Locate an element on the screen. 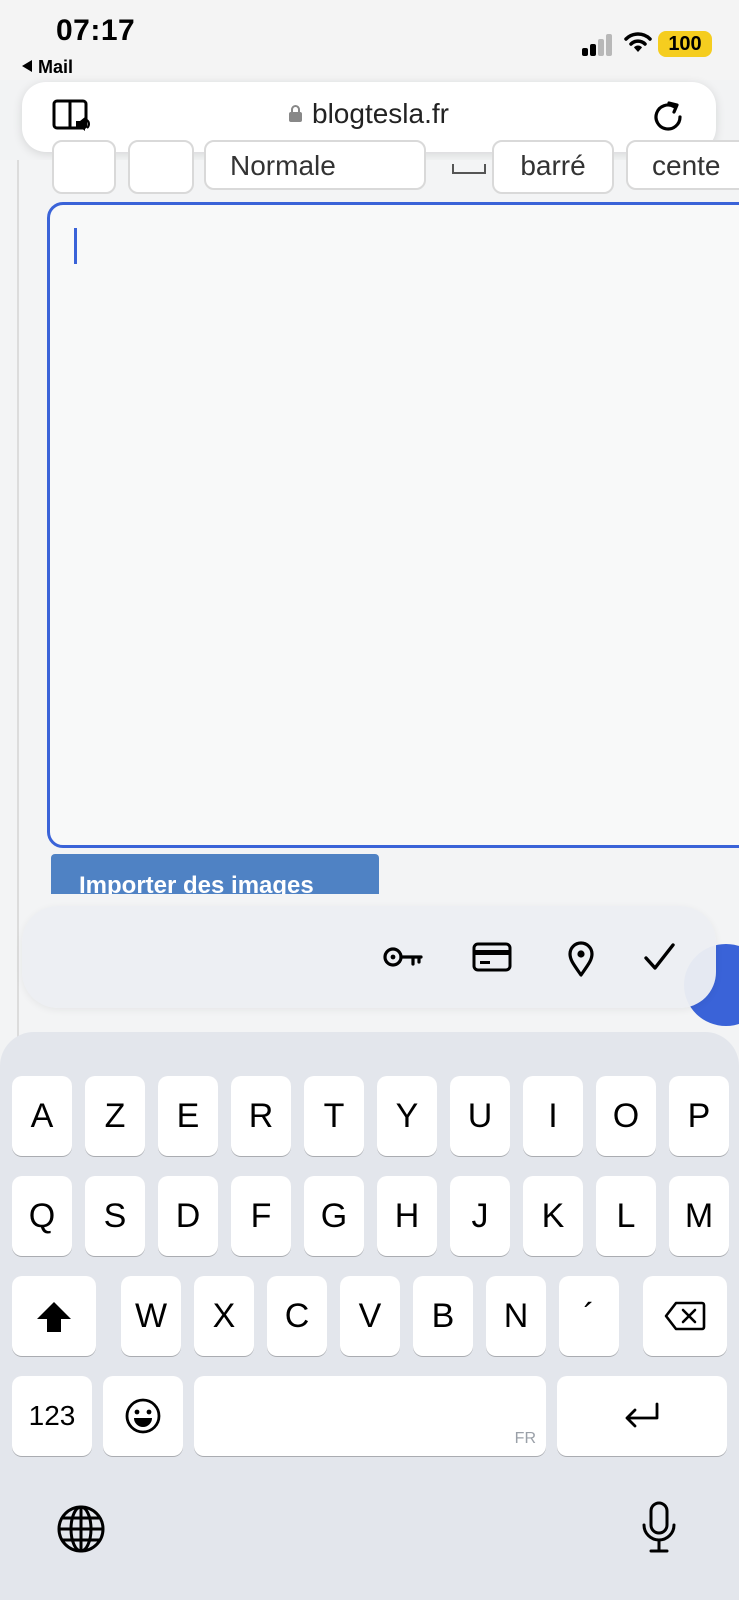 The height and width of the screenshot is (1600, 739). align-center-button: cente is located at coordinates (682, 165).